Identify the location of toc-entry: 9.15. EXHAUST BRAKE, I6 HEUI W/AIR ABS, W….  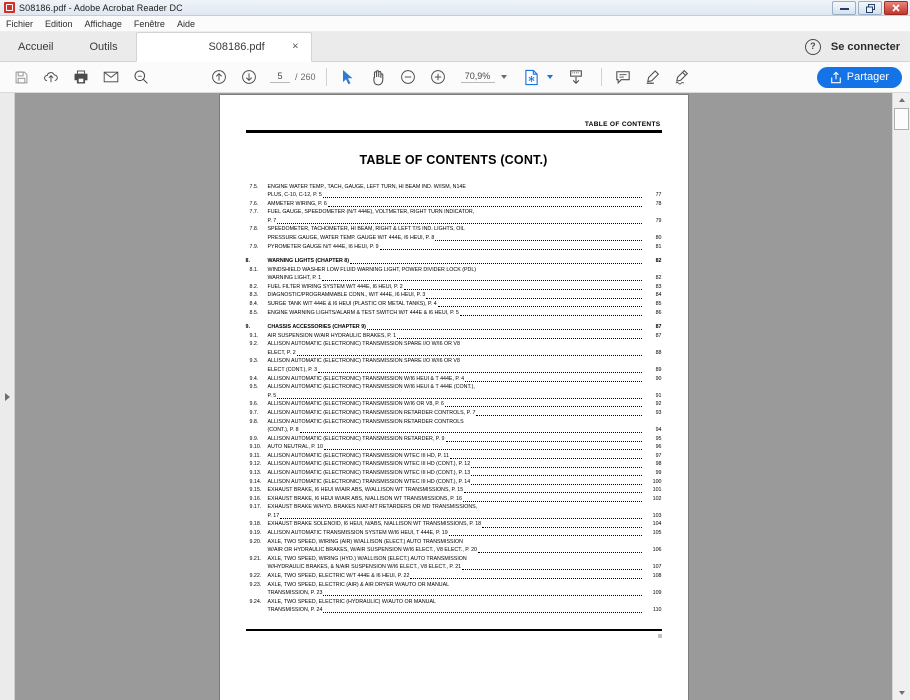
(454, 490).